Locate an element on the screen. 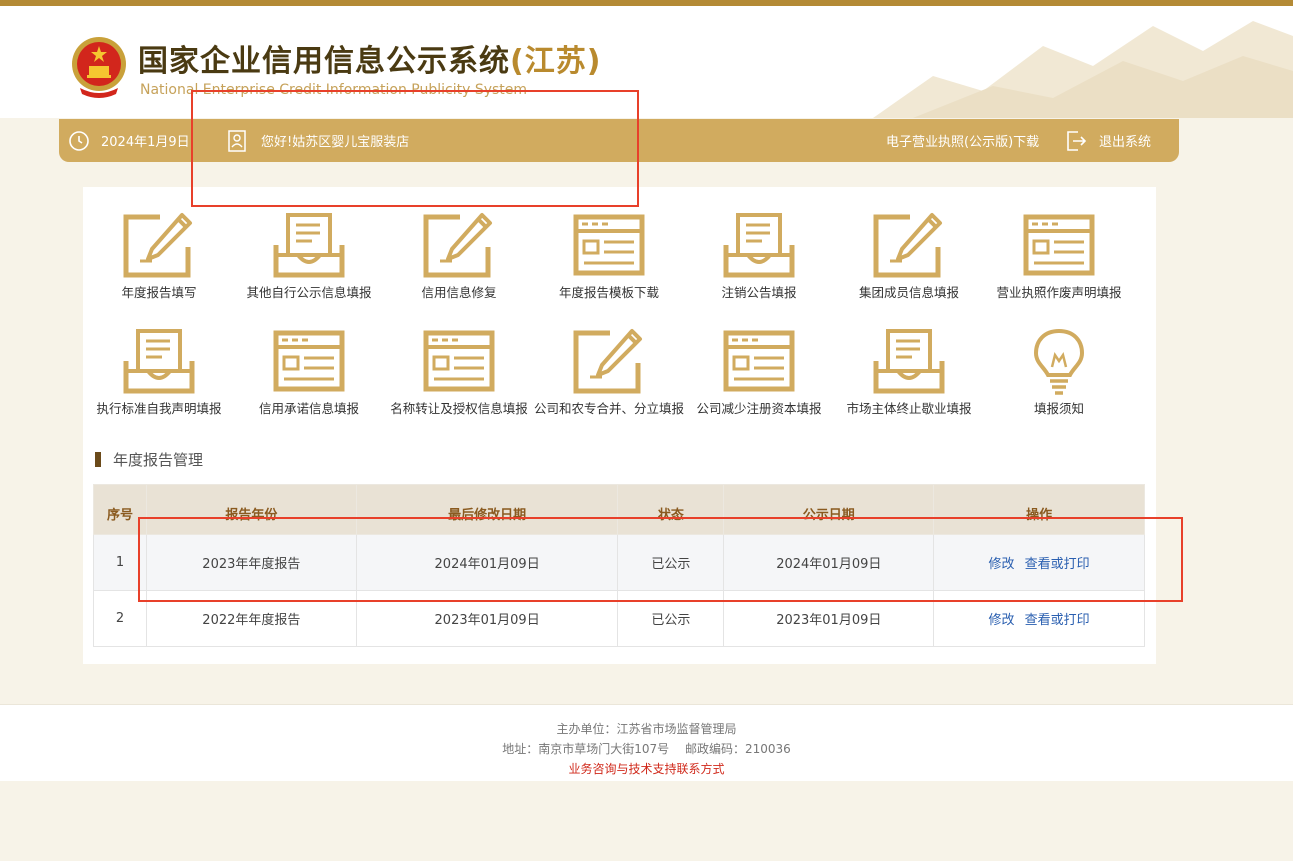 The width and height of the screenshot is (1293, 861). row-index: 1 is located at coordinates (120, 562).